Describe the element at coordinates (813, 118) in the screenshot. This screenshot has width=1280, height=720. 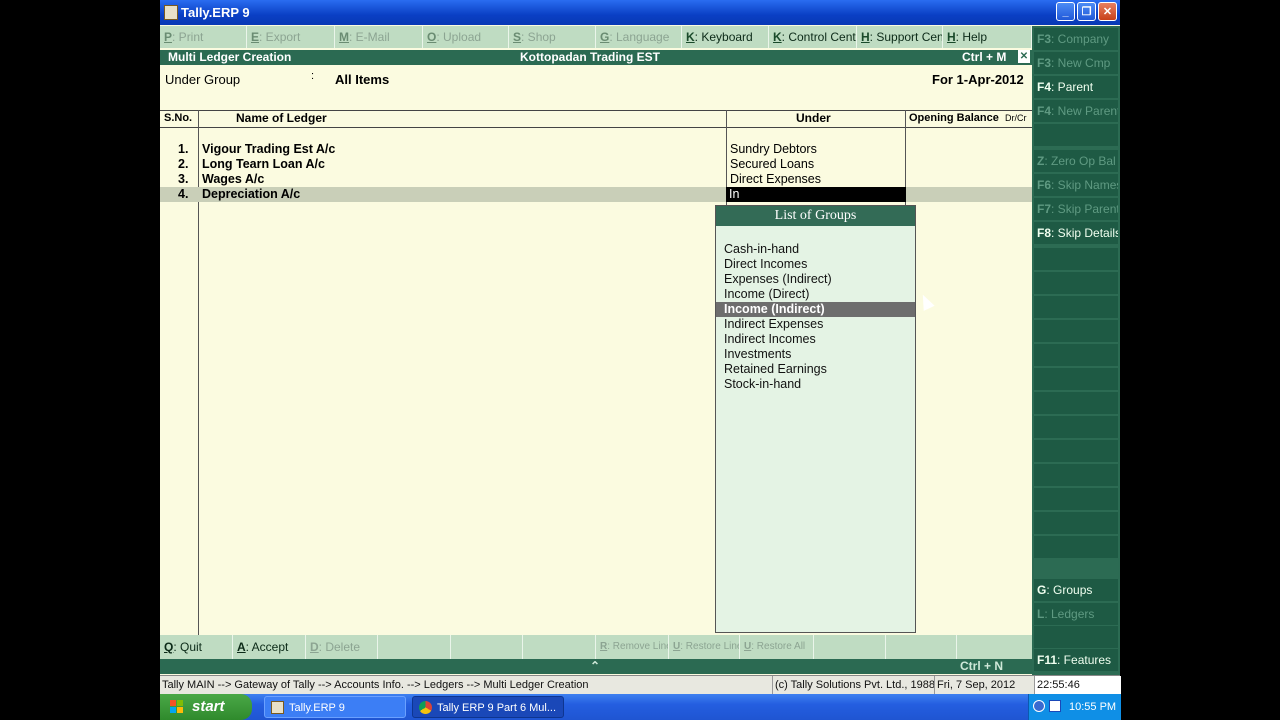
I see `col-under: Under` at that location.